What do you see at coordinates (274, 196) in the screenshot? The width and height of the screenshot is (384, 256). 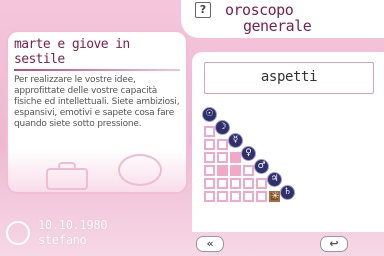 I see `aspect-cell: ✳` at bounding box center [274, 196].